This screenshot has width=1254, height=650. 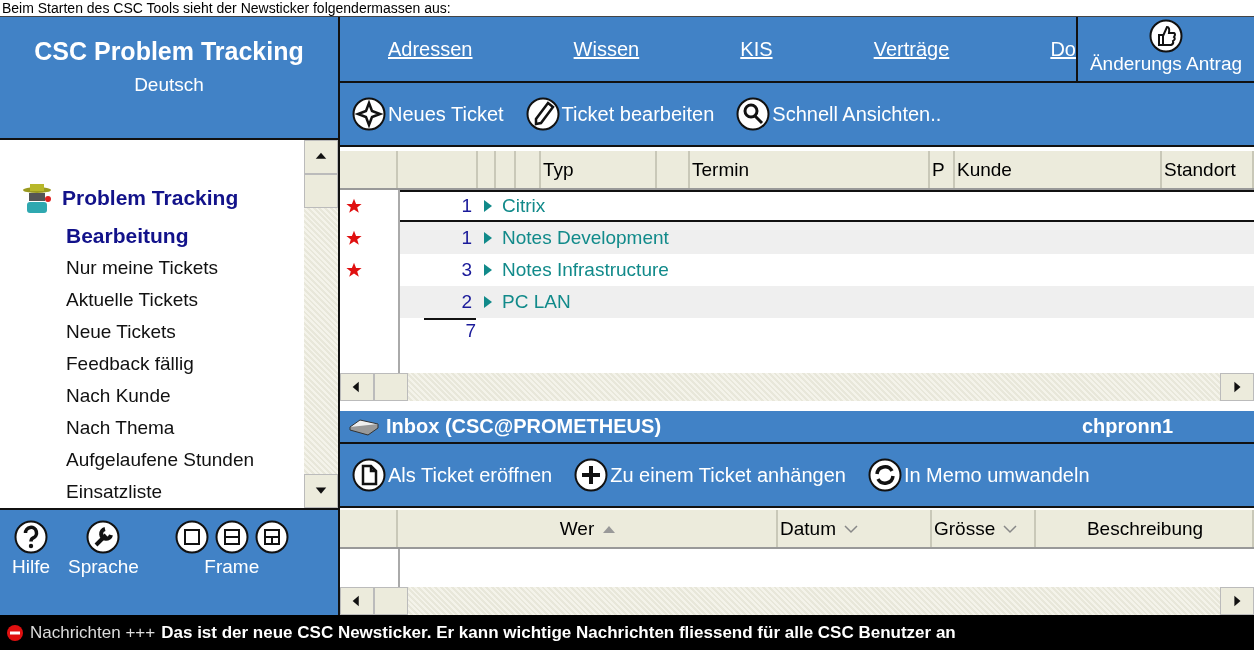 I want to click on category-name: Notes Development, so click(x=585, y=238).